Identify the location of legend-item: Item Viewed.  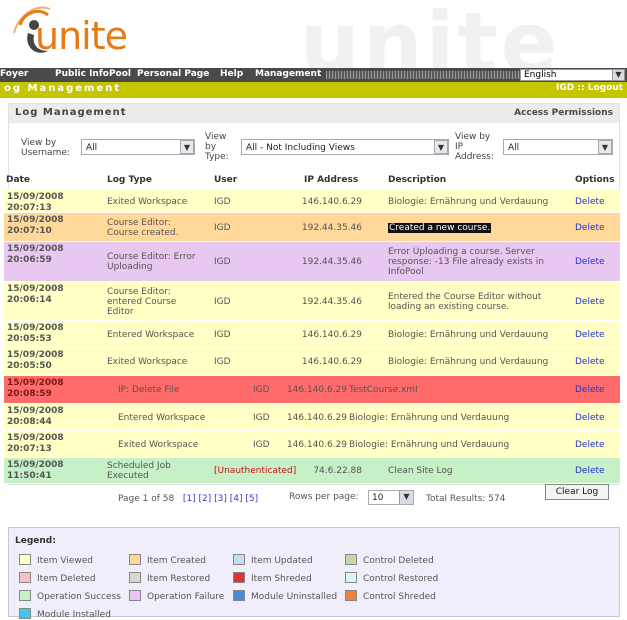
(56, 560).